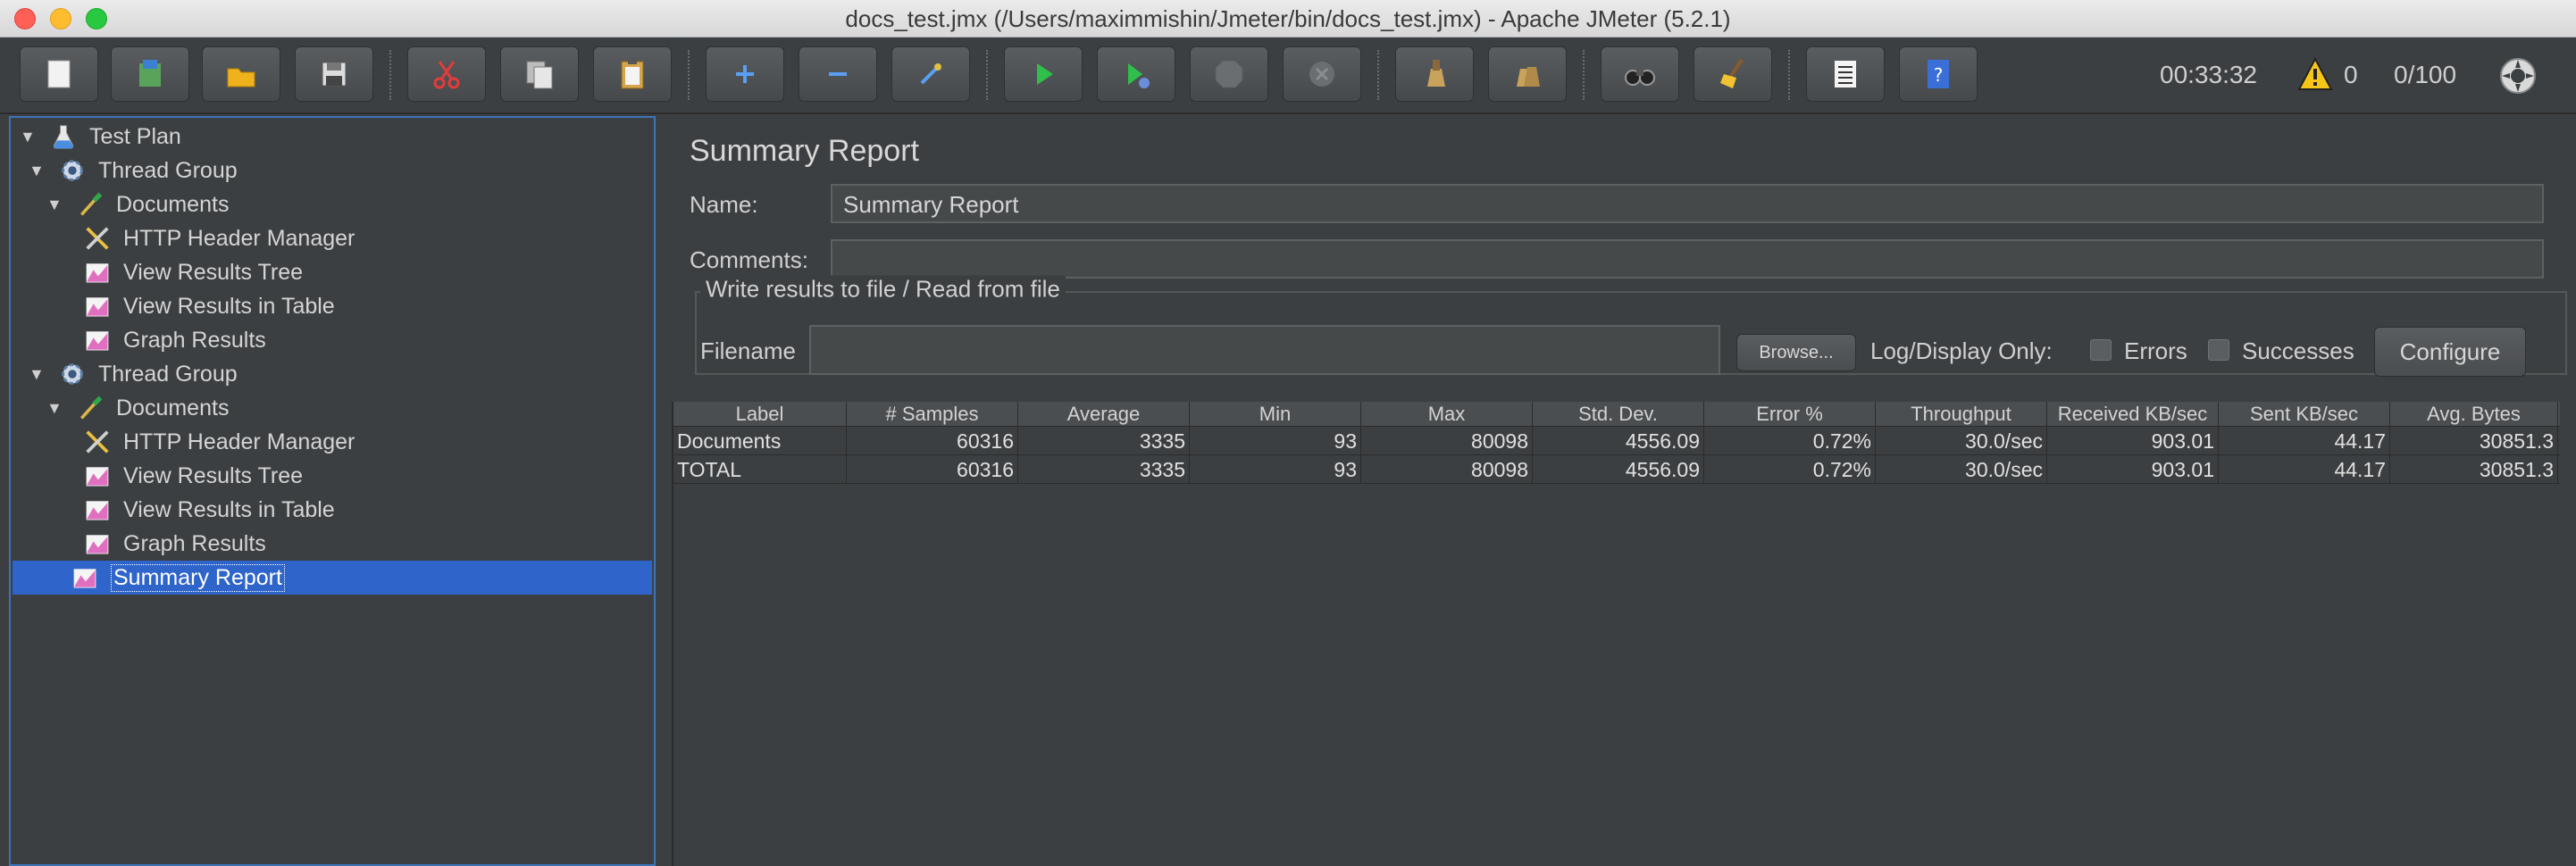 The image size is (2576, 866). Describe the element at coordinates (1104, 441) in the screenshot. I see `table-cell: 3335` at that location.